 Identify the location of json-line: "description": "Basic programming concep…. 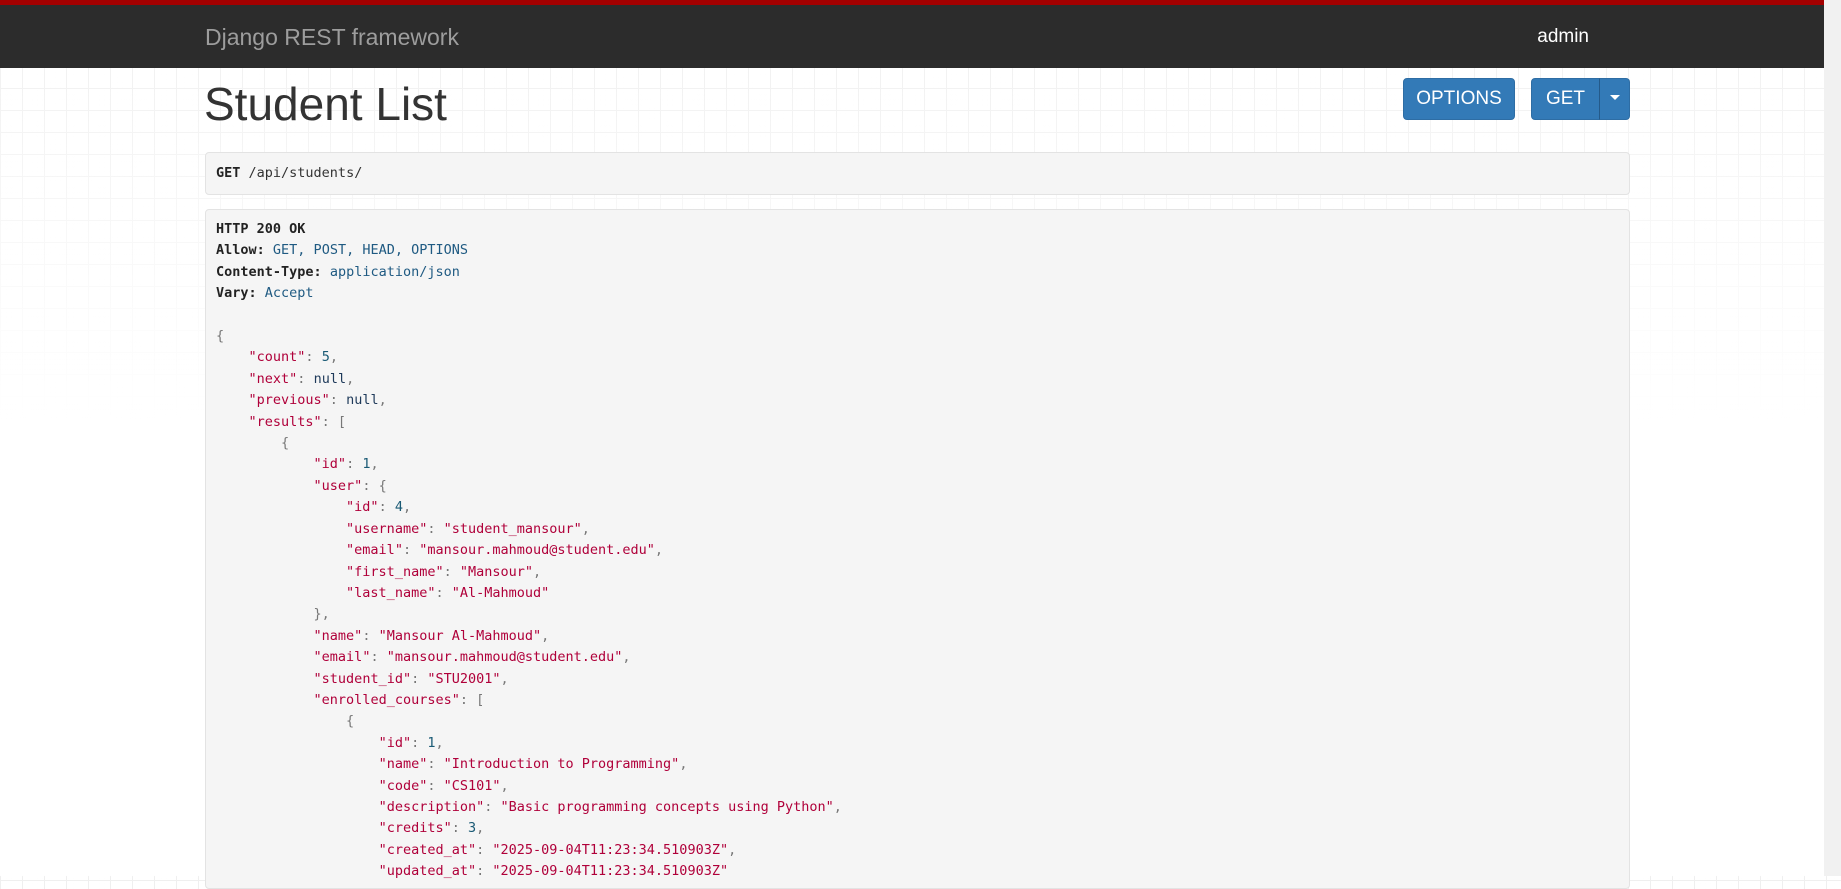
(529, 807).